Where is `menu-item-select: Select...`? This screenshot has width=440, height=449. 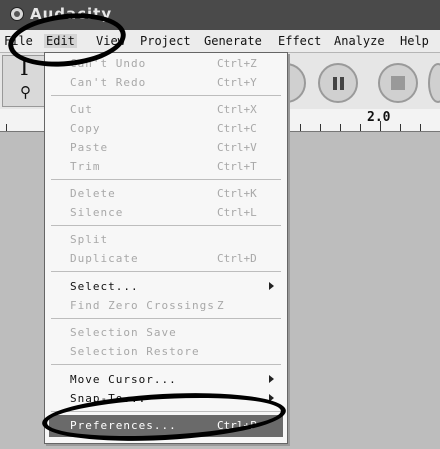
menu-item-select: Select... is located at coordinates (104, 286).